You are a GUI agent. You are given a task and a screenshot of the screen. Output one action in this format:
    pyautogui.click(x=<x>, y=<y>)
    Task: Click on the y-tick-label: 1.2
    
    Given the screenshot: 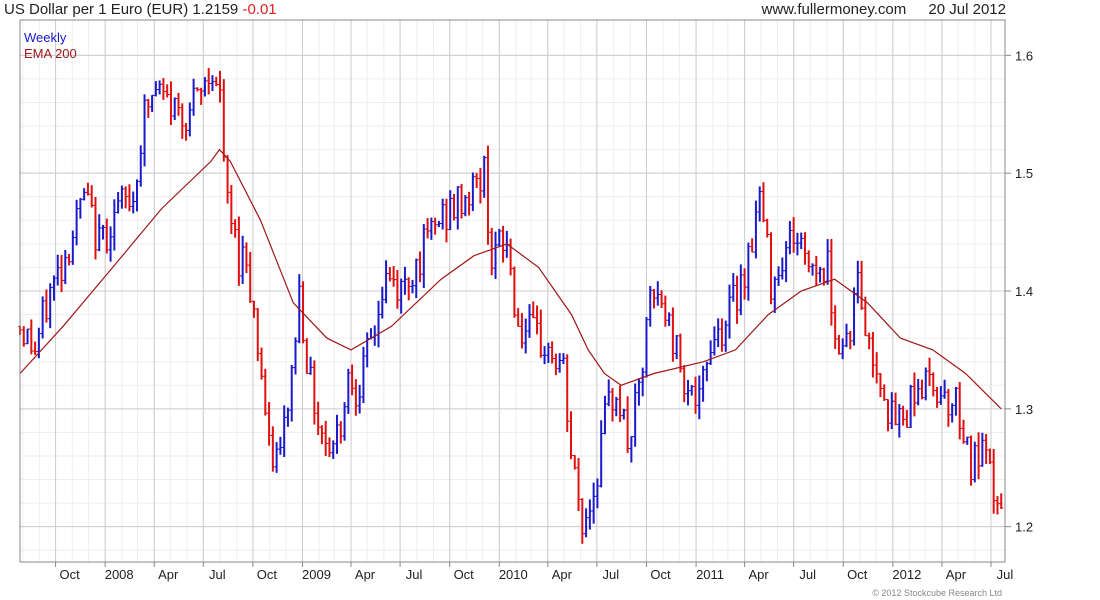 What is the action you would take?
    pyautogui.click(x=1024, y=527)
    